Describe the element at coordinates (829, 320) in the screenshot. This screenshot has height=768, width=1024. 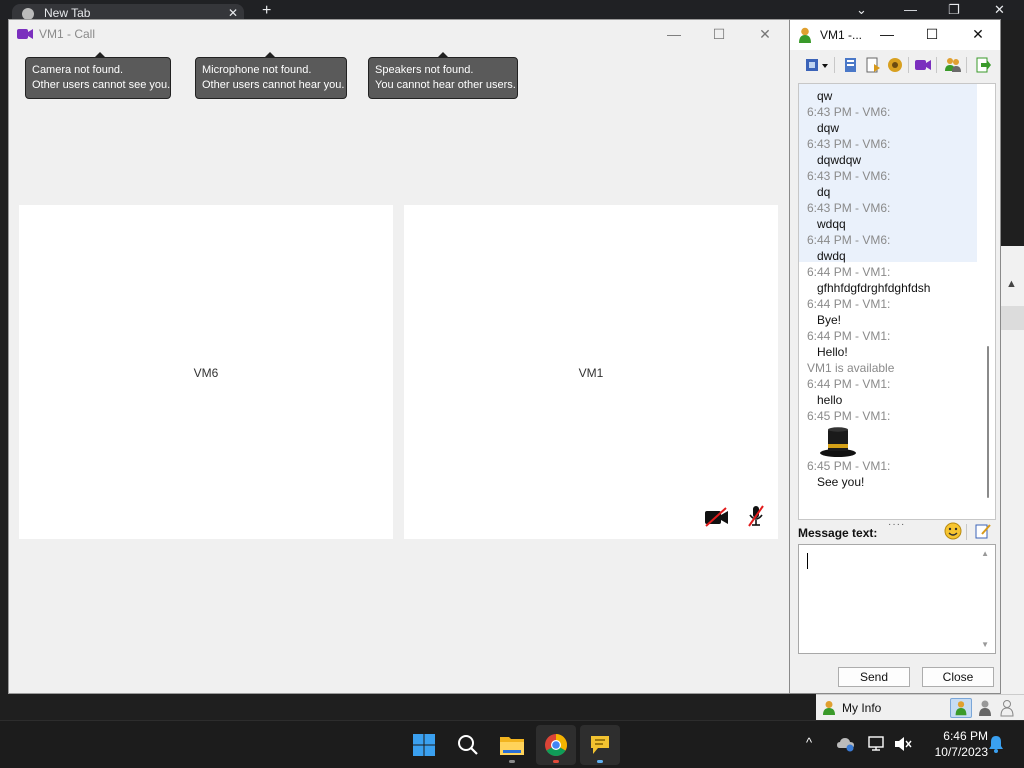
I see `message-body: Bye!` at that location.